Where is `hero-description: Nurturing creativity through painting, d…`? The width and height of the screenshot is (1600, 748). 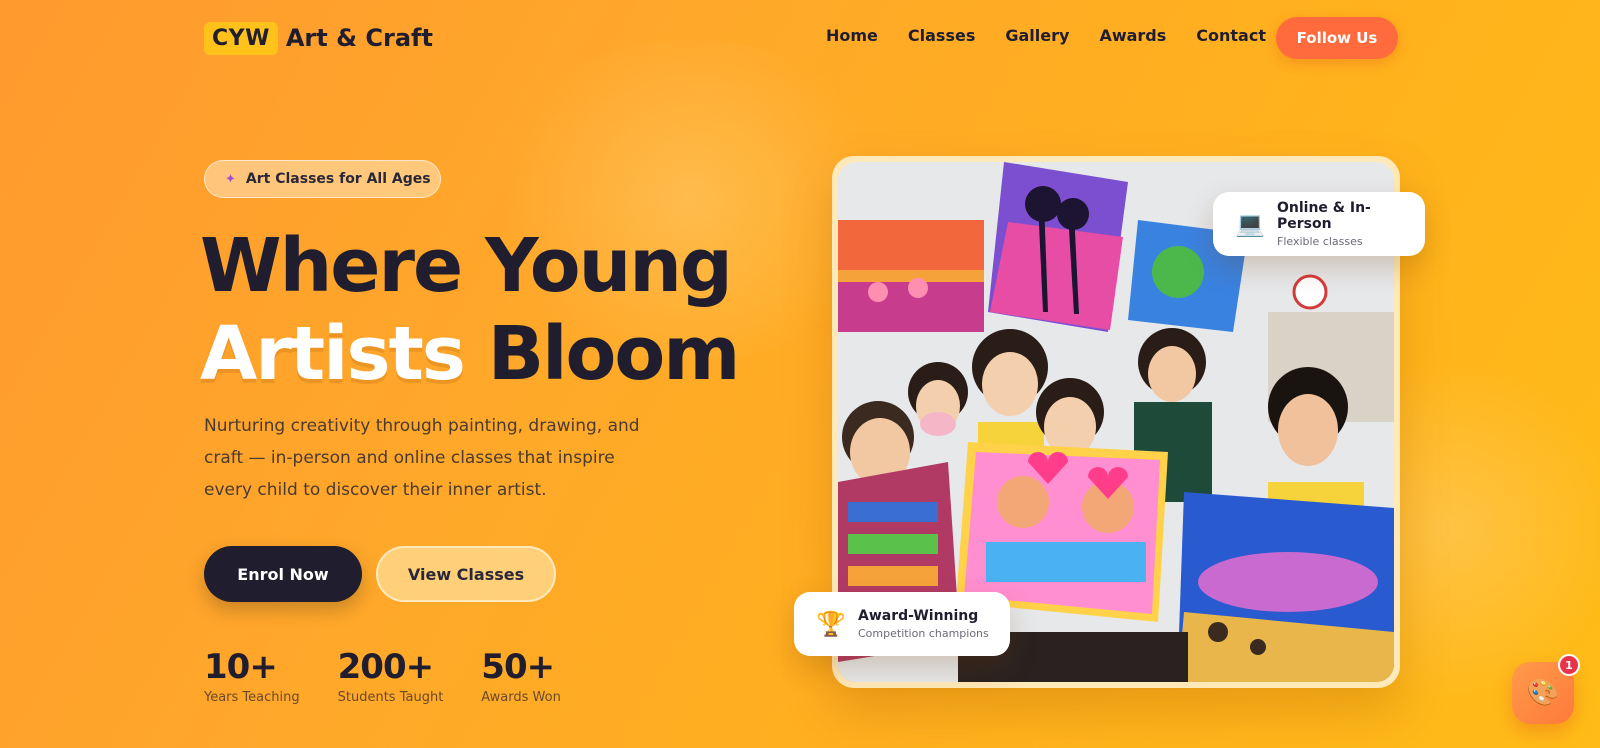 hero-description: Nurturing creativity through painting, d… is located at coordinates (422, 458).